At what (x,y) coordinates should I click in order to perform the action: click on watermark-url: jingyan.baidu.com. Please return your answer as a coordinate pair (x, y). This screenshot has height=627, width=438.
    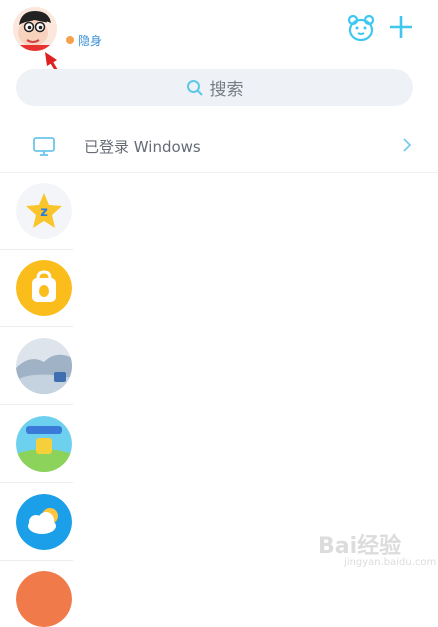
    Looking at the image, I should click on (390, 562).